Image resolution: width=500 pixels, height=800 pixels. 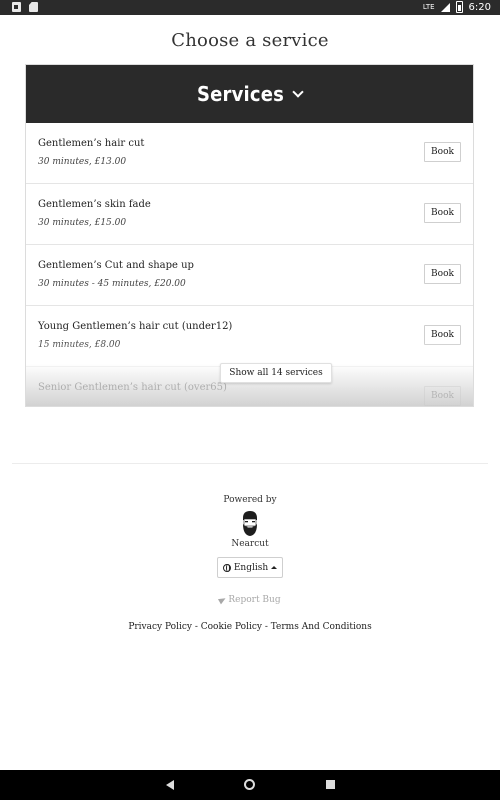 What do you see at coordinates (226, 567) in the screenshot?
I see `globe-icon` at bounding box center [226, 567].